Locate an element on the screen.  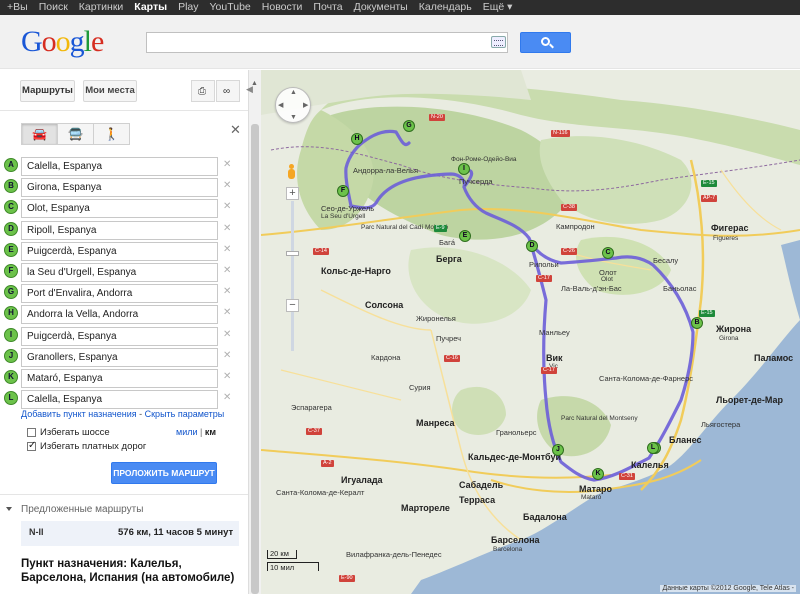
tab-routes: Маршруты is located at coordinates (47, 91).